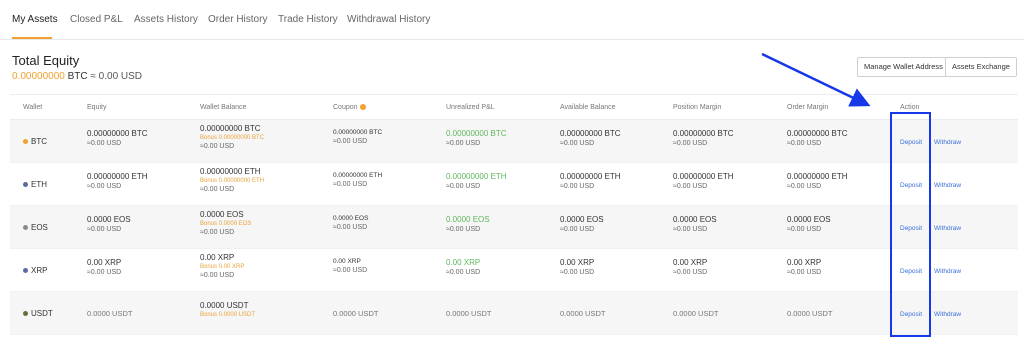 This screenshot has width=1024, height=346. What do you see at coordinates (816, 79) in the screenshot?
I see `arrow-annotation` at bounding box center [816, 79].